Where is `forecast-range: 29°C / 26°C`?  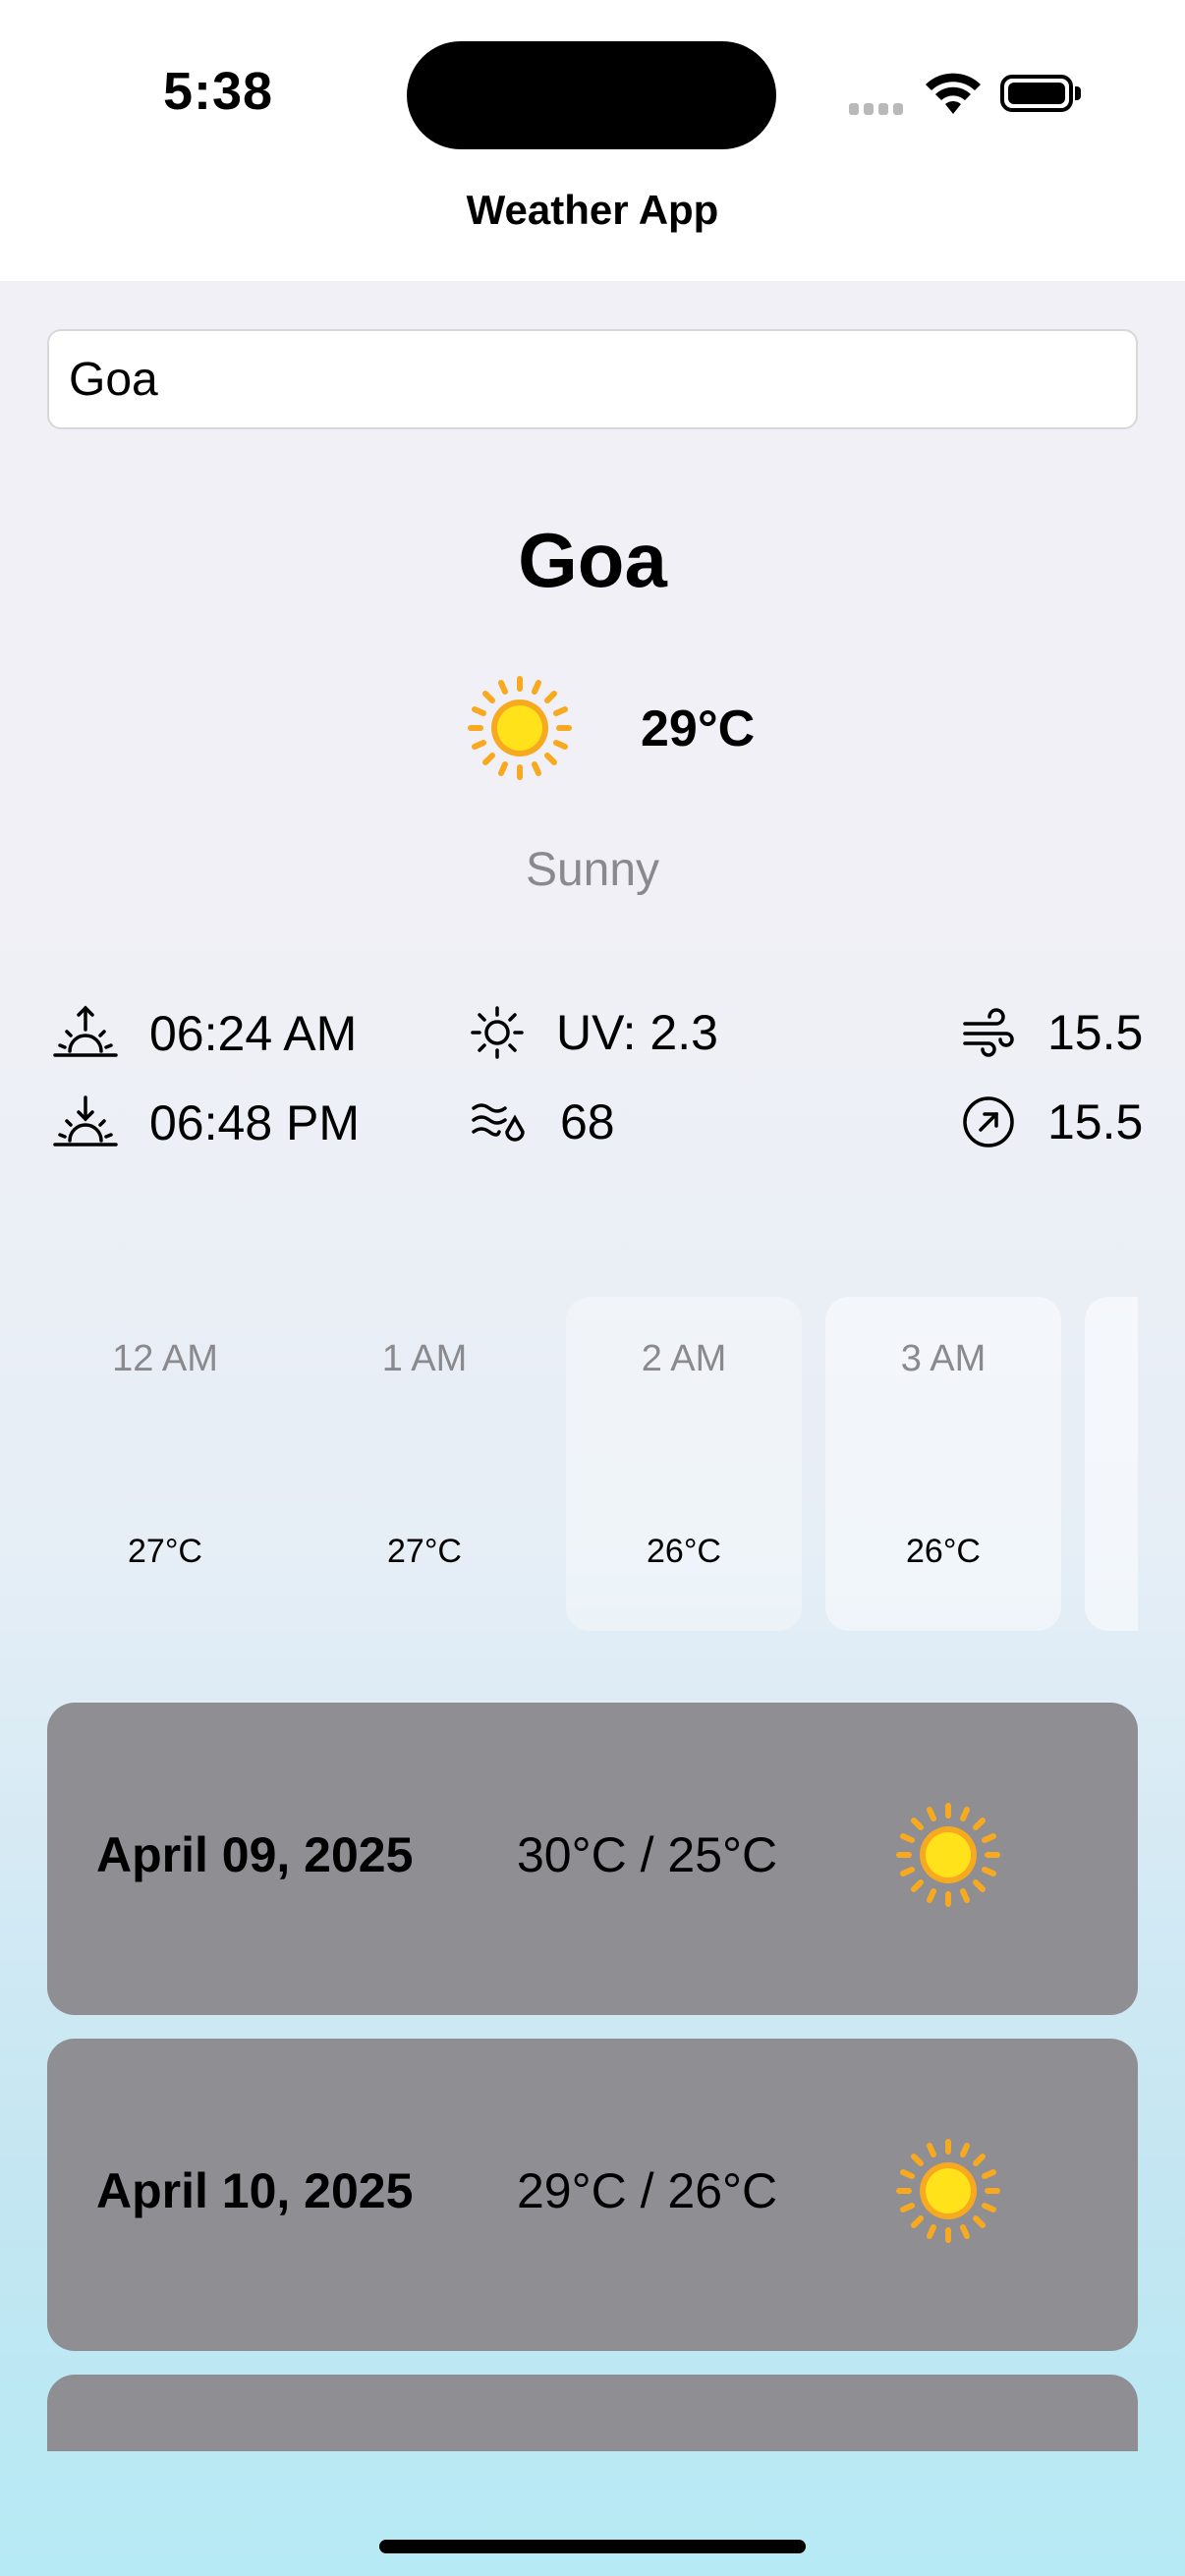
forecast-range: 29°C / 26°C is located at coordinates (648, 2190).